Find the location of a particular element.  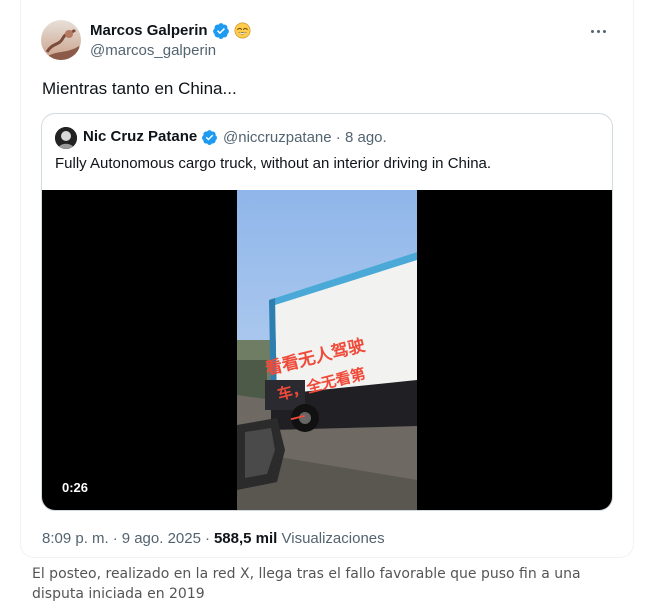

tweet-time: 8:09 p. m. is located at coordinates (75, 538).